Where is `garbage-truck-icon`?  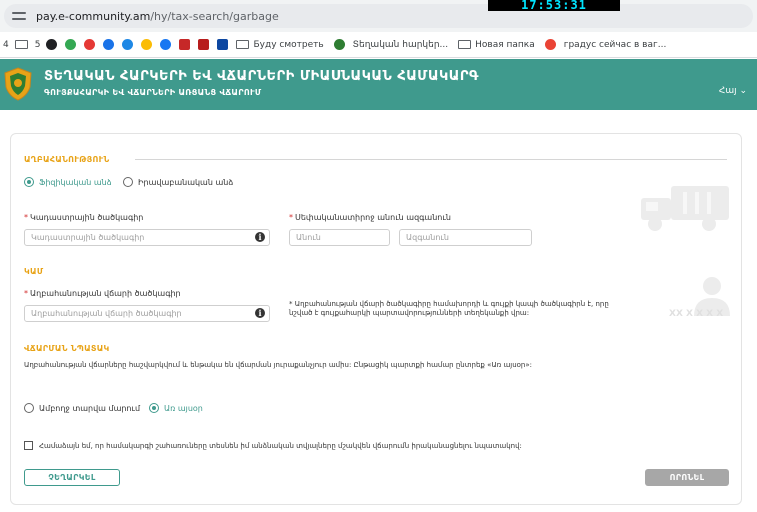 garbage-truck-icon is located at coordinates (685, 208).